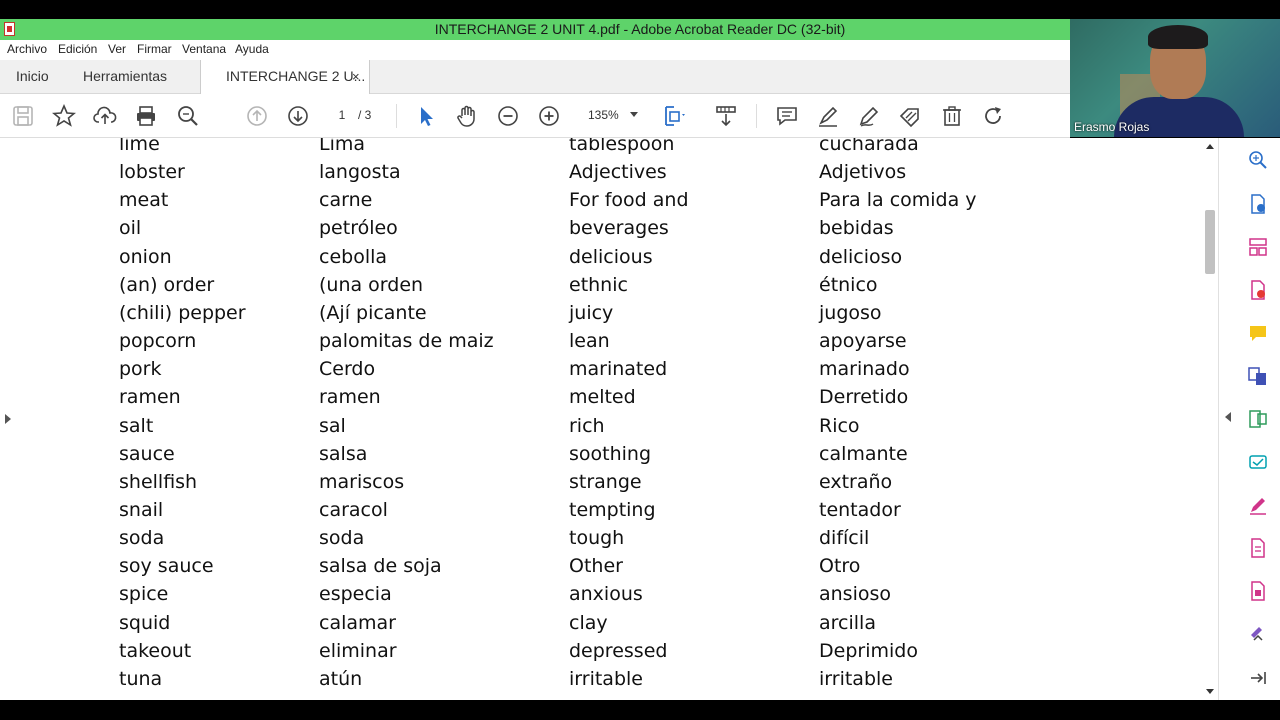 Image resolution: width=1280 pixels, height=720 pixels. I want to click on english-term: tablespoon, so click(622, 146).